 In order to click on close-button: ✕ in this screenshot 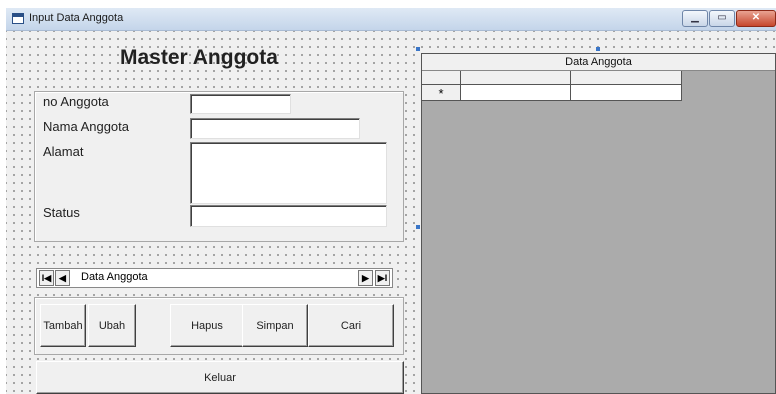, I will do `click(756, 18)`.